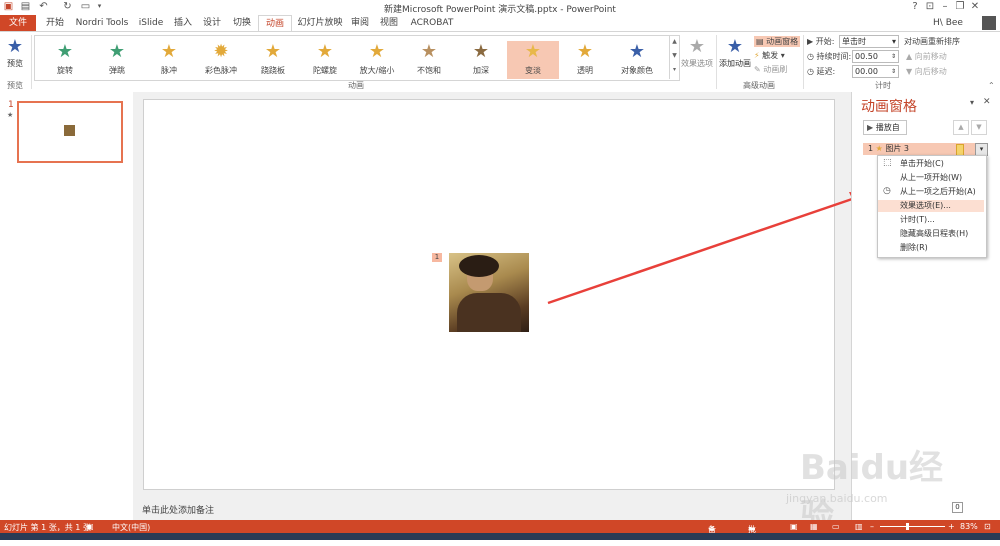  I want to click on move-earlier-button: ▲ 向前移动, so click(926, 56).